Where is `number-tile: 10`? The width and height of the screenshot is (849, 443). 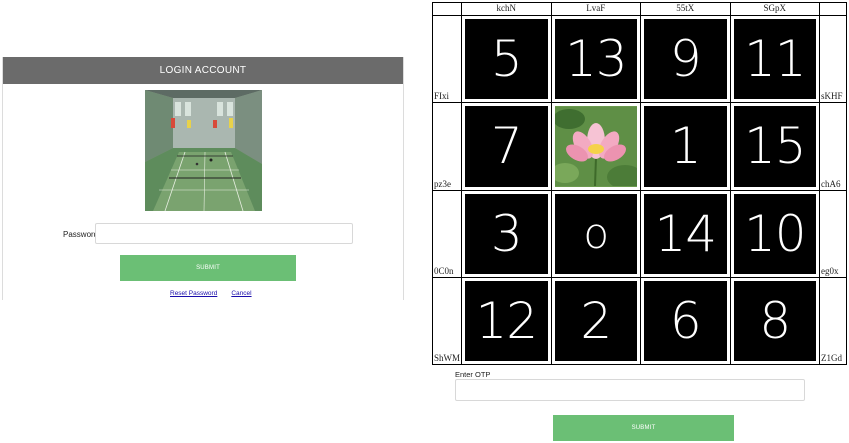 number-tile: 10 is located at coordinates (774, 233).